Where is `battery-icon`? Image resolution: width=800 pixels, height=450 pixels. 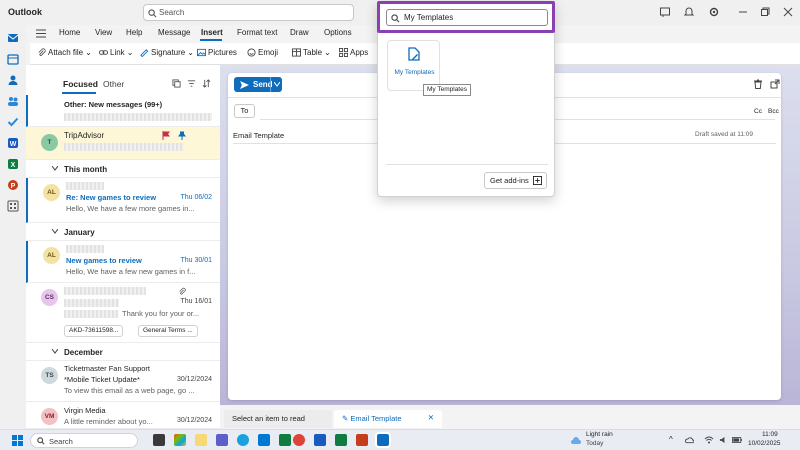 battery-icon is located at coordinates (737, 440).